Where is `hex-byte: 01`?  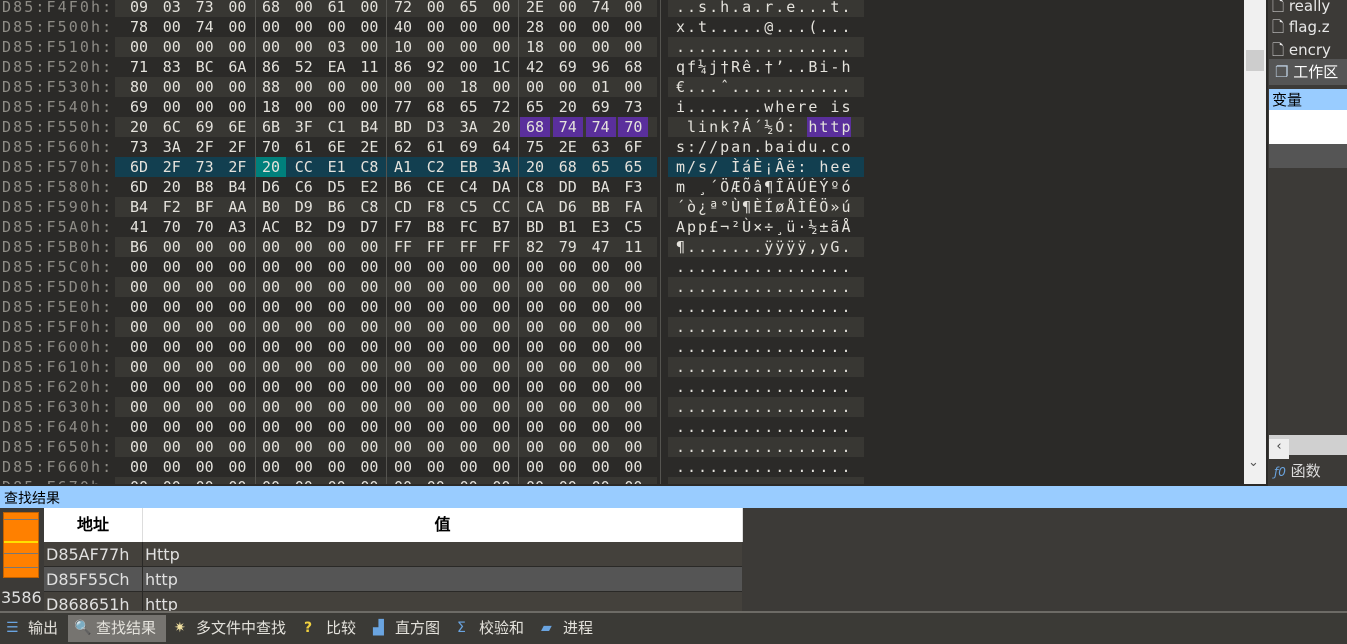 hex-byte: 01 is located at coordinates (601, 87).